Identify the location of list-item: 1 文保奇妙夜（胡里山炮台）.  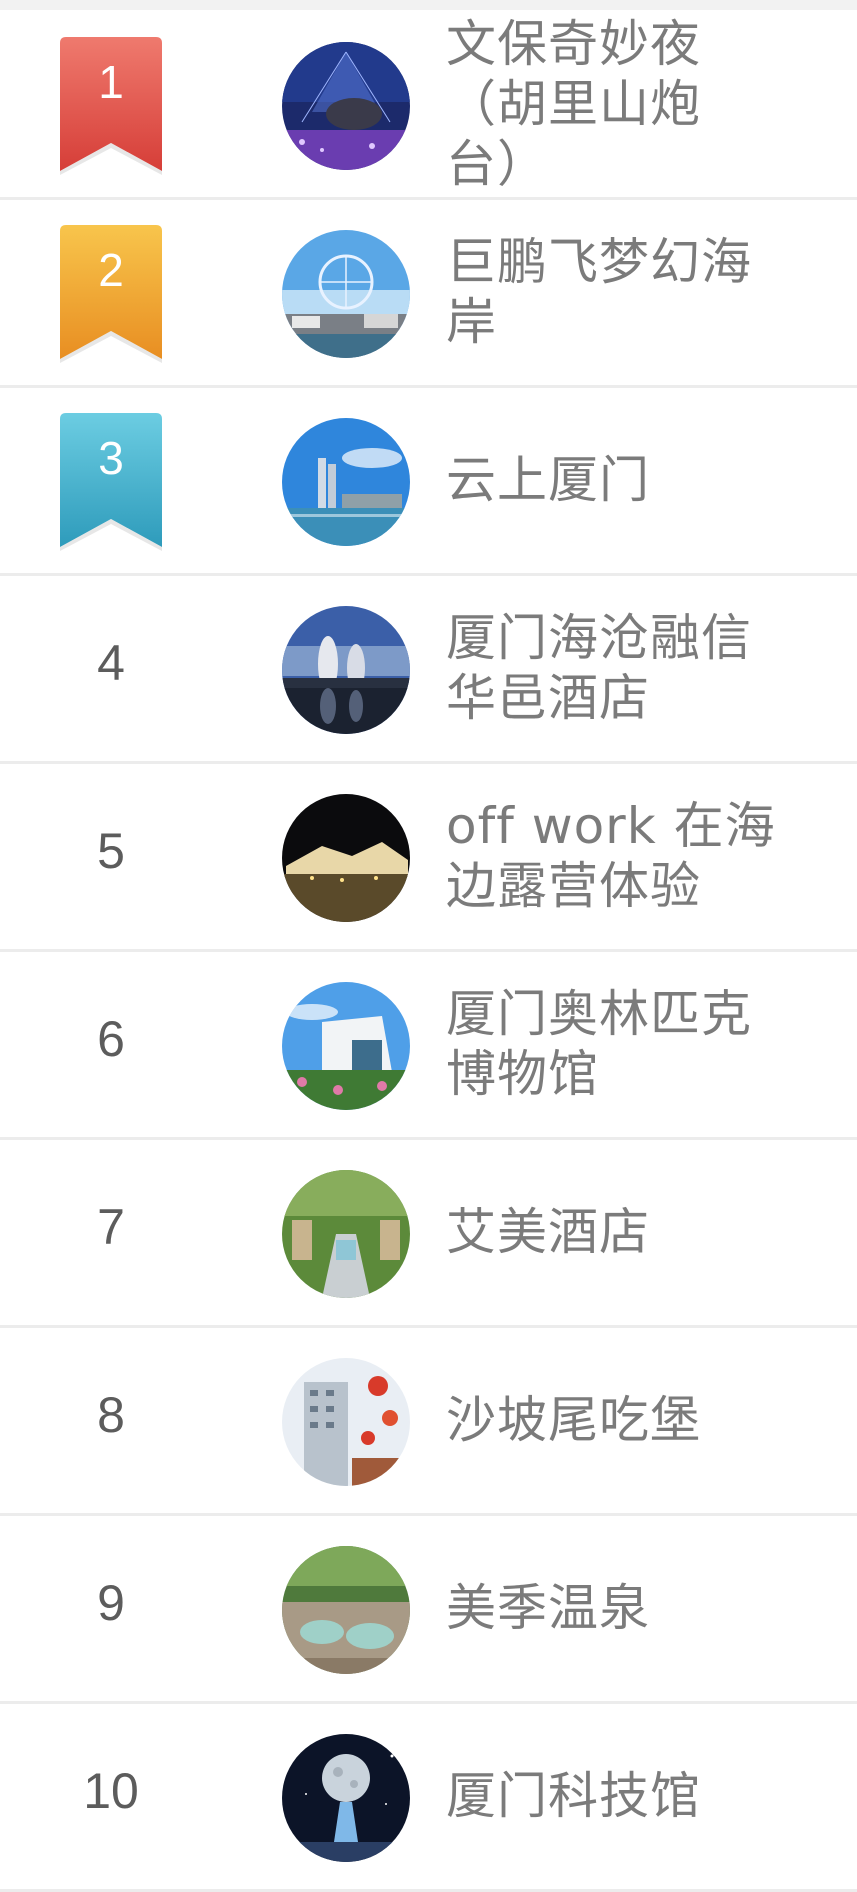
(428, 106).